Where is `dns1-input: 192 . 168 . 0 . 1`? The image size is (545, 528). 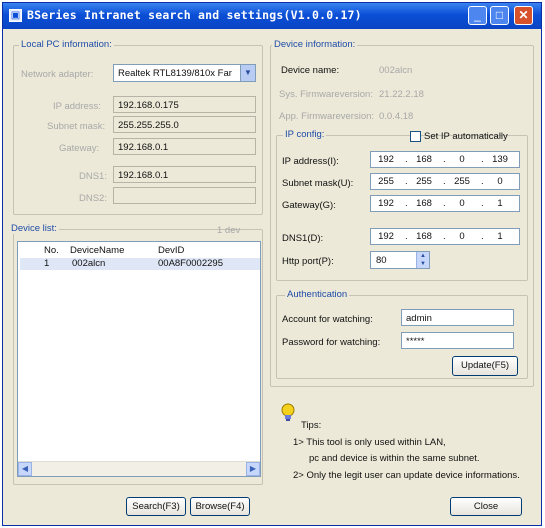 dns1-input: 192 . 168 . 0 . 1 is located at coordinates (445, 236).